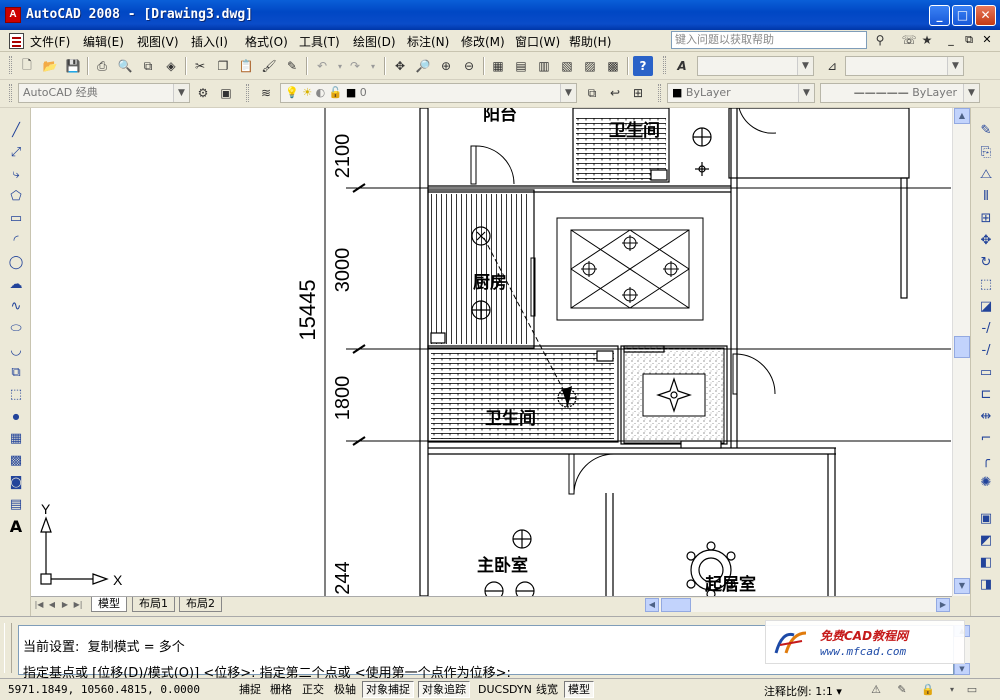 The image size is (1000, 700). I want to click on vertical-scrollbar: ▲ ▼, so click(961, 352).